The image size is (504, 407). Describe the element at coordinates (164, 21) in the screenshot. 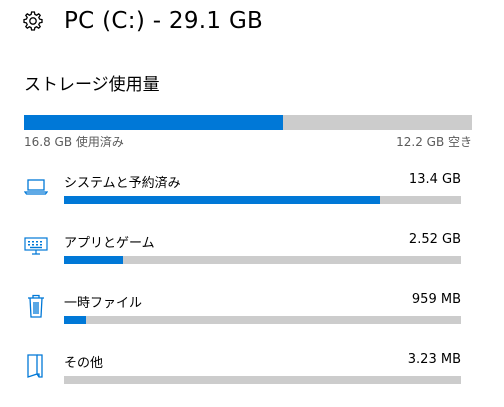

I see `page-title: PC (C:) - 29.1 GB` at that location.